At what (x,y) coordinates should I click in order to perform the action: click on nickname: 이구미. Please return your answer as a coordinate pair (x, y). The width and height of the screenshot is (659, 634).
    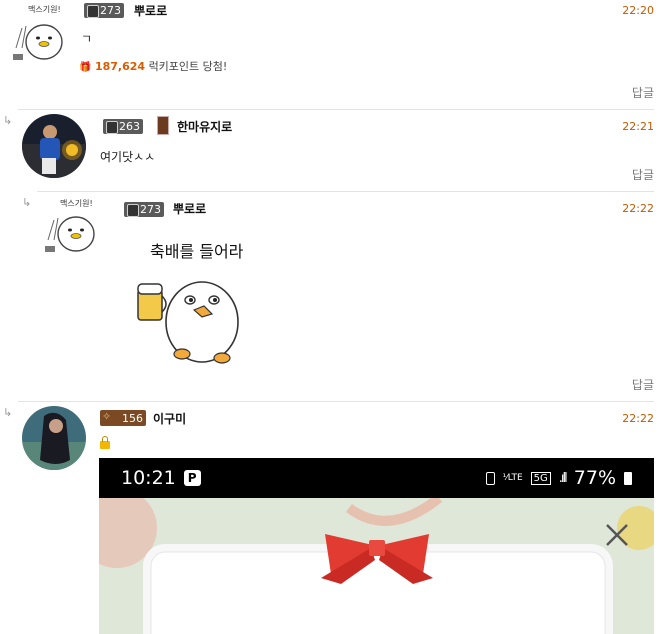
    Looking at the image, I should click on (169, 418).